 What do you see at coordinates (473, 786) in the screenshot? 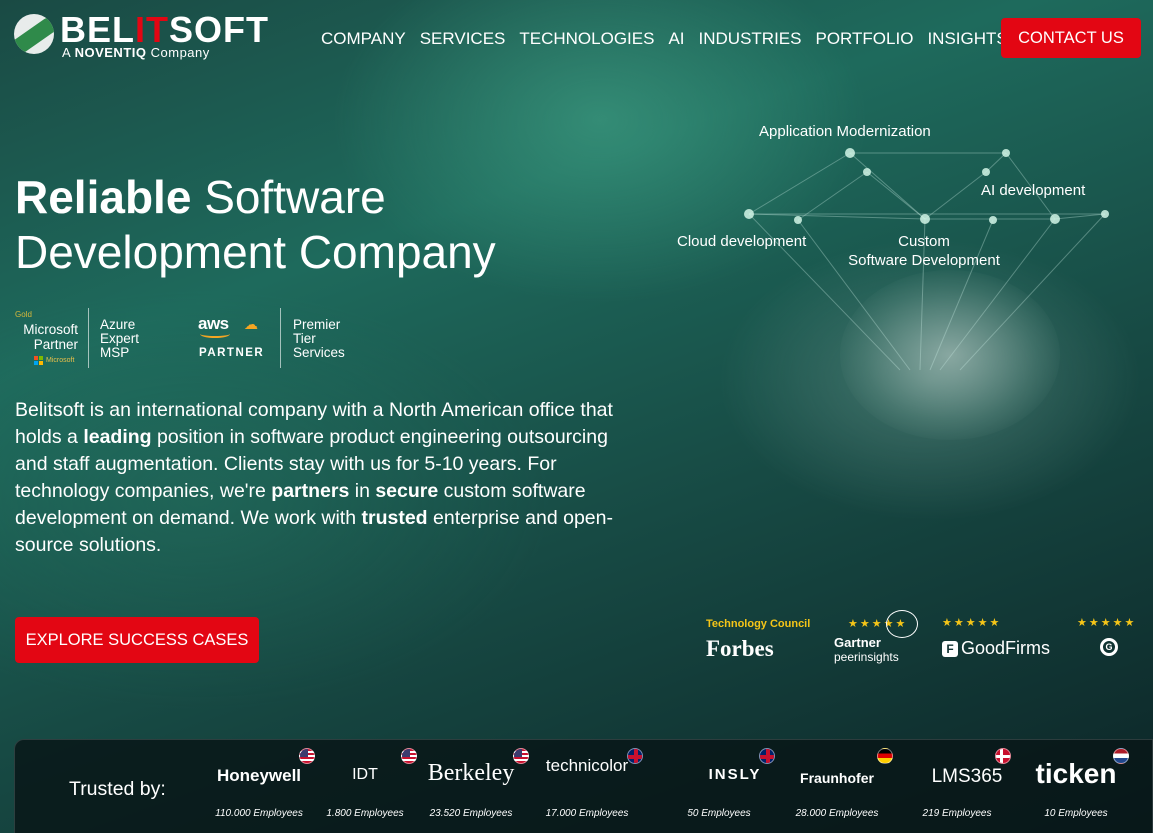
I see `client-berkeley: Berkeley 23.520 Employees` at bounding box center [473, 786].